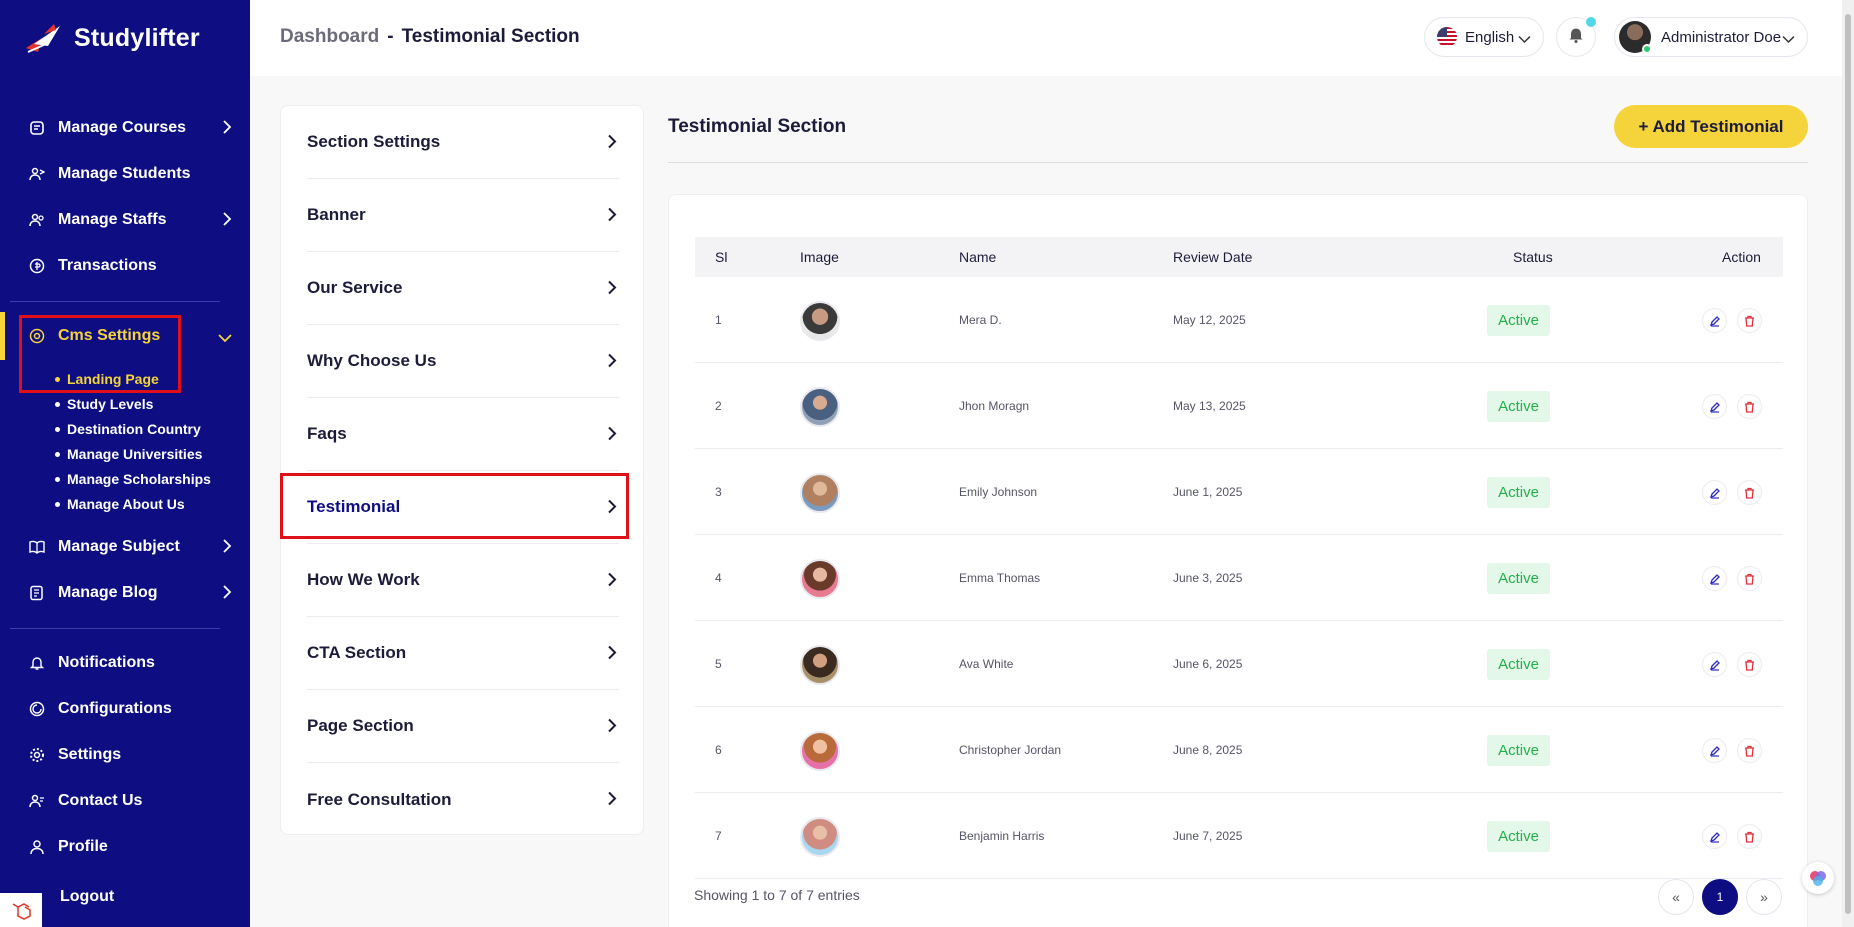  What do you see at coordinates (1741, 257) in the screenshot?
I see `column-header: Action` at bounding box center [1741, 257].